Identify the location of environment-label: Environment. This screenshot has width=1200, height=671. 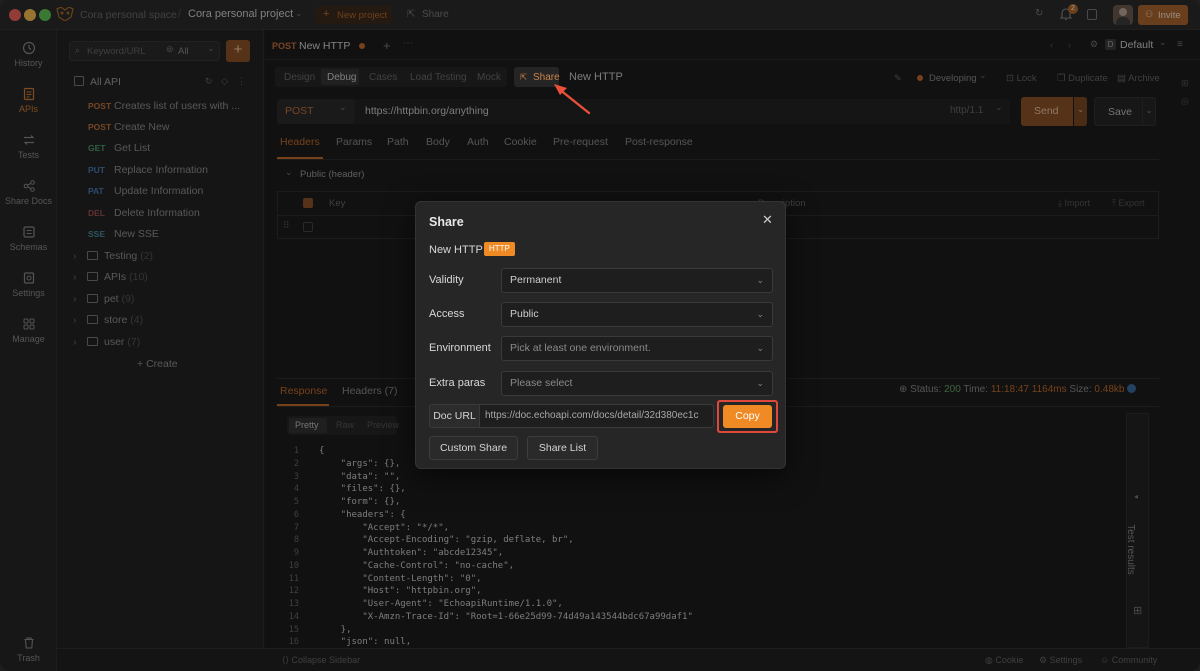
(460, 348).